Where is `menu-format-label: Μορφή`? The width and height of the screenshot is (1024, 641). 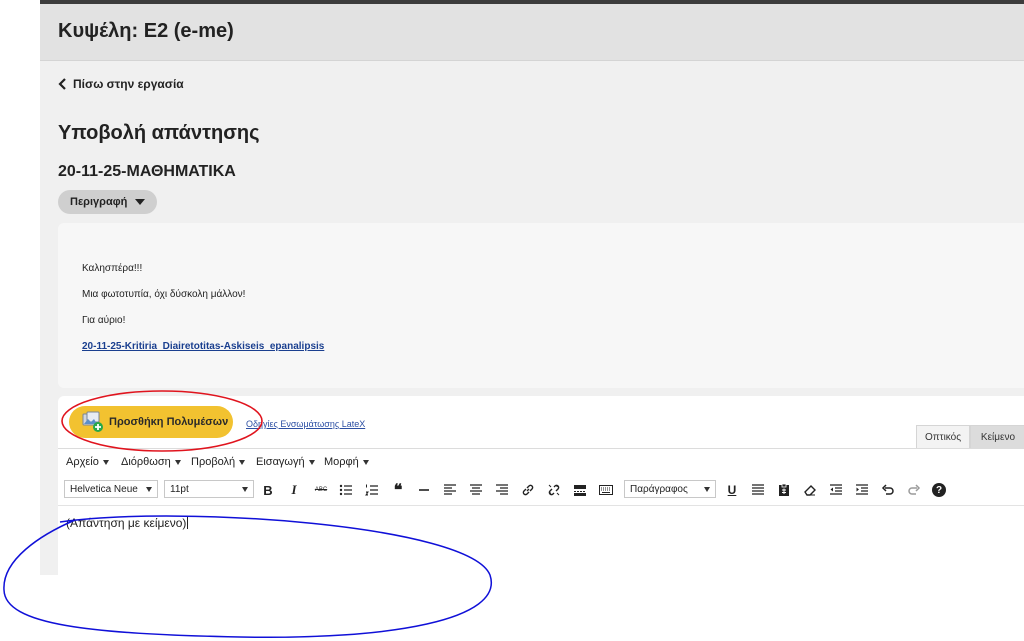 menu-format-label: Μορφή is located at coordinates (341, 462).